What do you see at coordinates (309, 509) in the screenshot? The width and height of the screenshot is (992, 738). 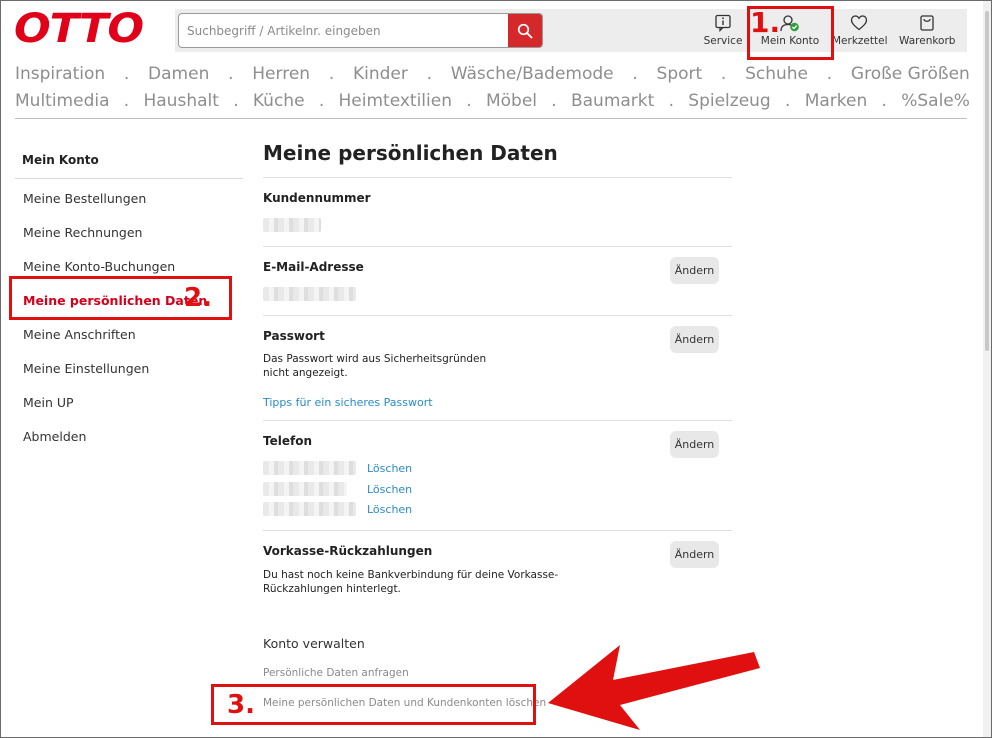 I see `telefon-3-redacted` at bounding box center [309, 509].